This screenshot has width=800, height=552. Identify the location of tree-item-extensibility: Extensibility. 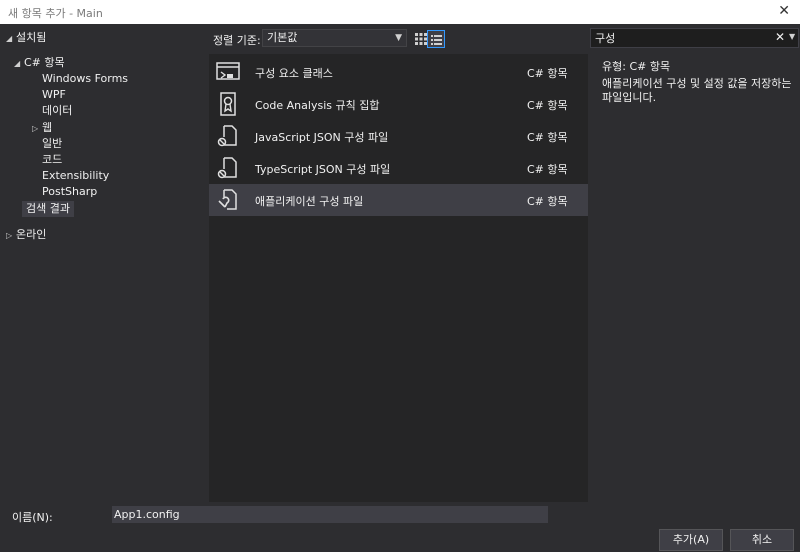
(75, 176).